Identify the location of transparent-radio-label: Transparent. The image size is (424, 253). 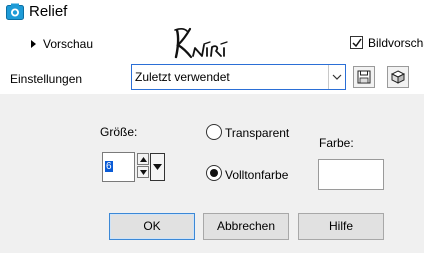
(257, 133).